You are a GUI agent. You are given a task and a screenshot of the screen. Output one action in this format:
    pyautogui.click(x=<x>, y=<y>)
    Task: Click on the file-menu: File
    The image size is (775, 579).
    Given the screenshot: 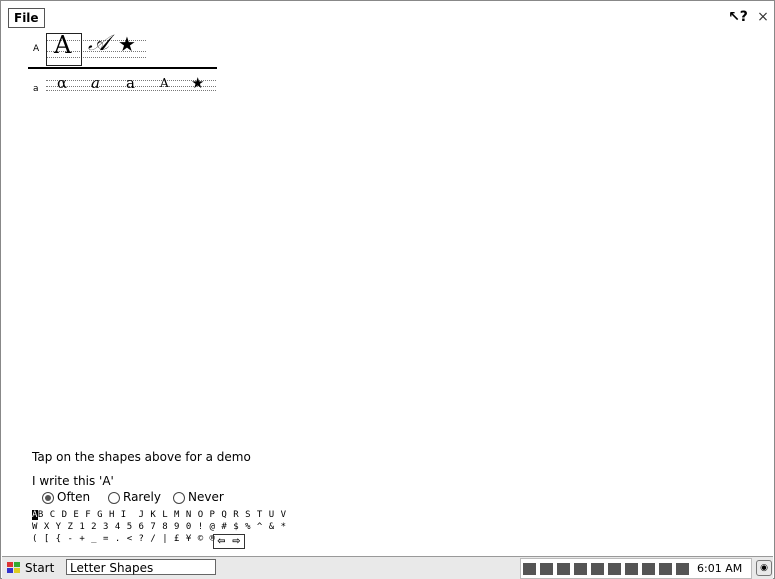 What is the action you would take?
    pyautogui.click(x=26, y=18)
    